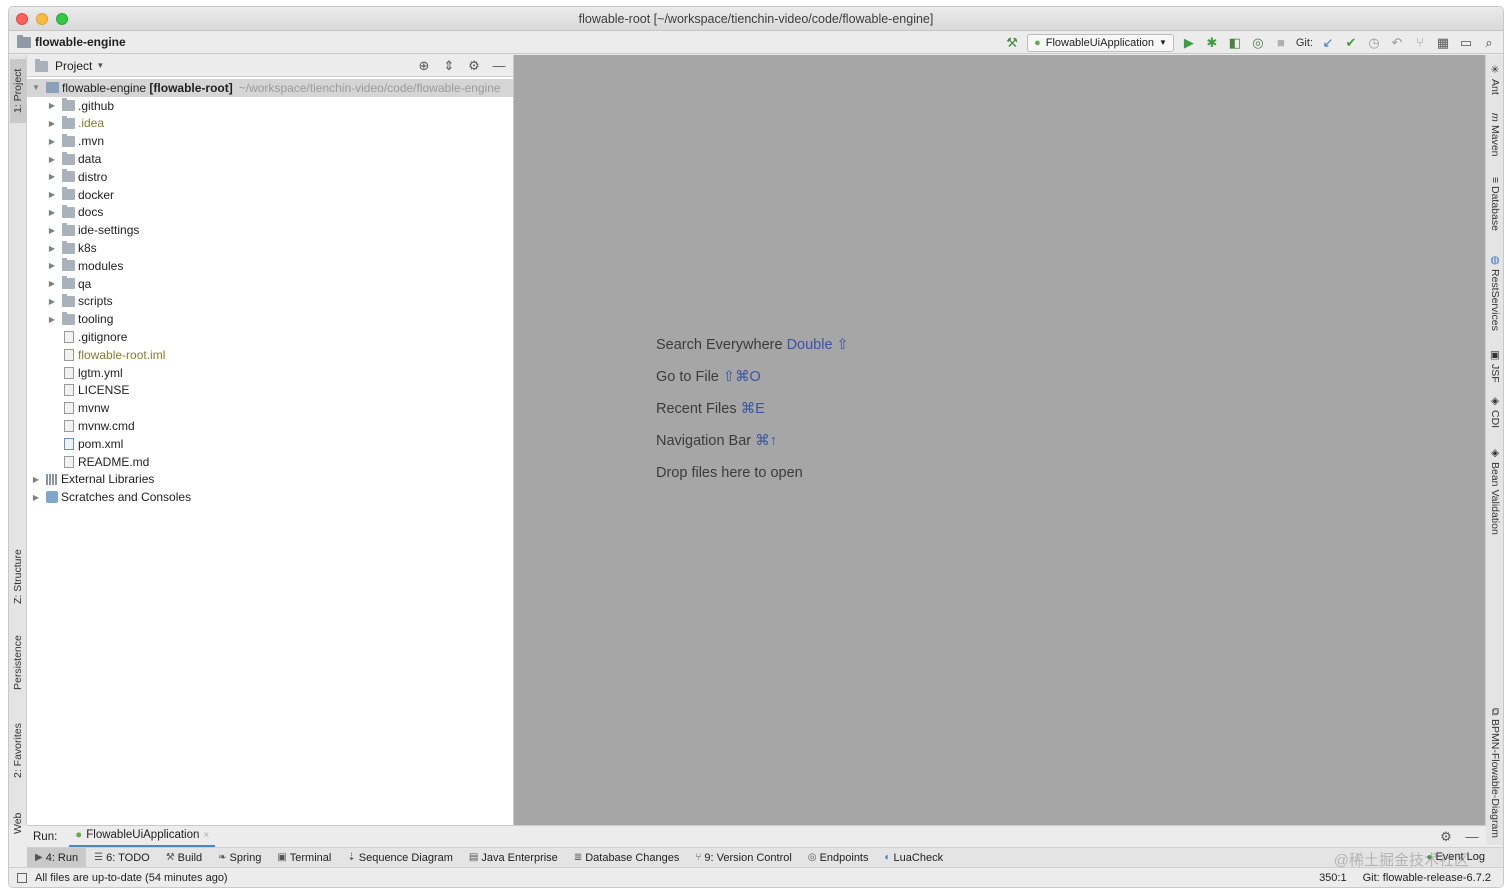 This screenshot has width=1512, height=894. What do you see at coordinates (1397, 43) in the screenshot?
I see `git-rollback-icon: ↶` at bounding box center [1397, 43].